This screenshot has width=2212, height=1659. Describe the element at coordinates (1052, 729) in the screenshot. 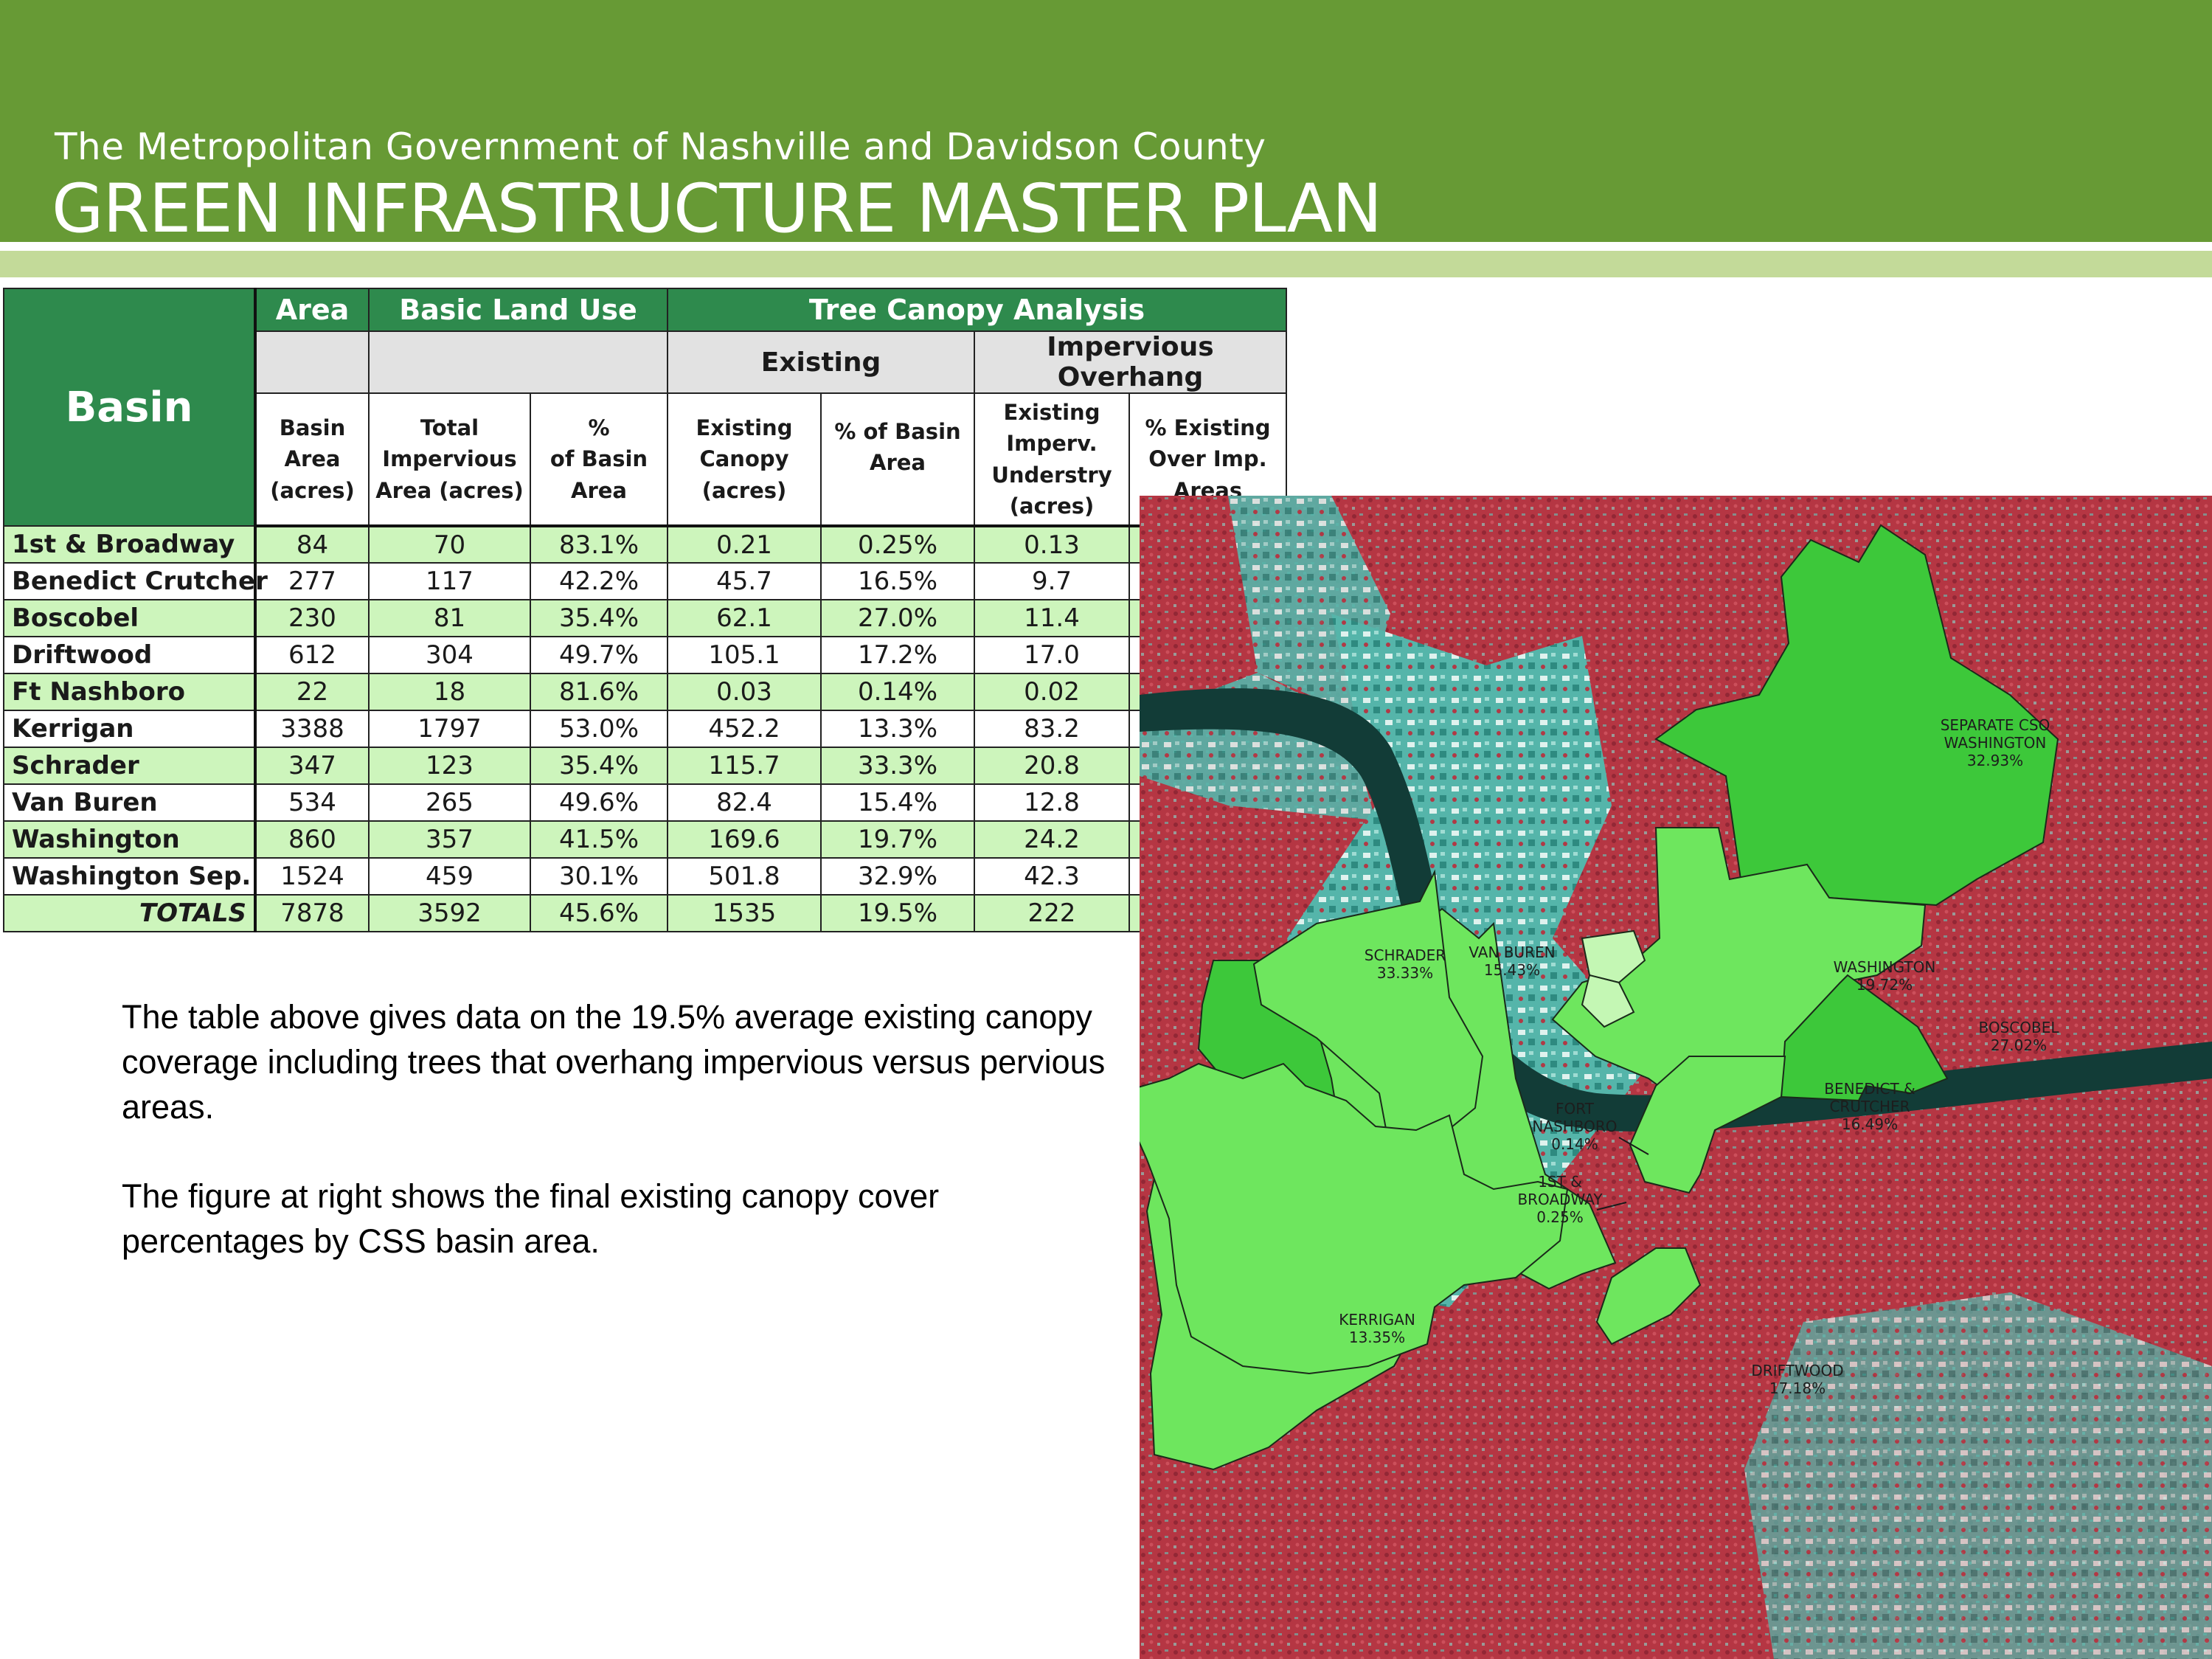

I see `table-cell: 83.2` at that location.